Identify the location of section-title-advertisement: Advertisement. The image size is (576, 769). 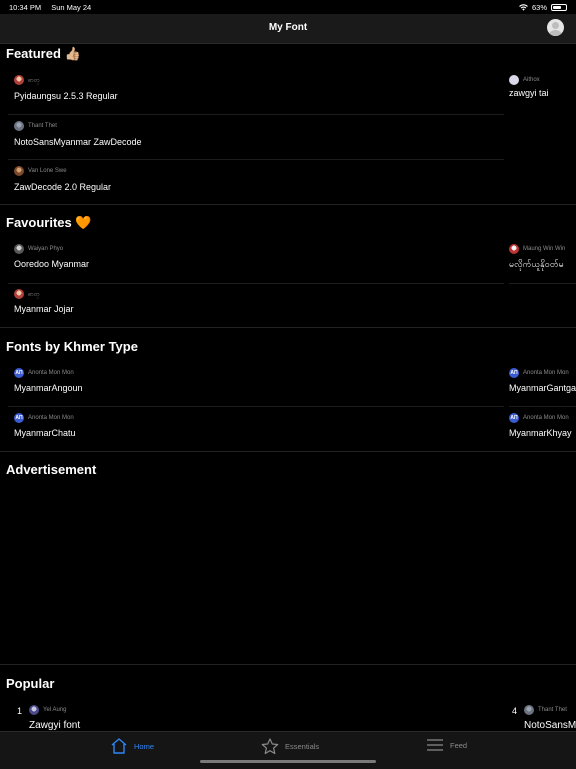
(51, 469).